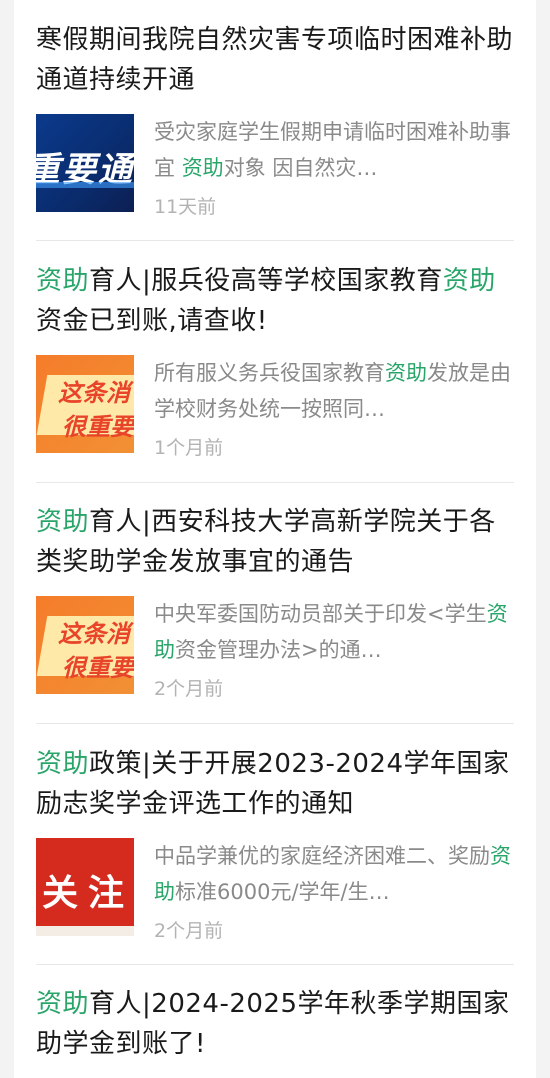 The image size is (550, 1078). I want to click on article-title: 资助政策|关于开展2023-2024学年国家励志奖学金评选工作的通知, so click(275, 784).